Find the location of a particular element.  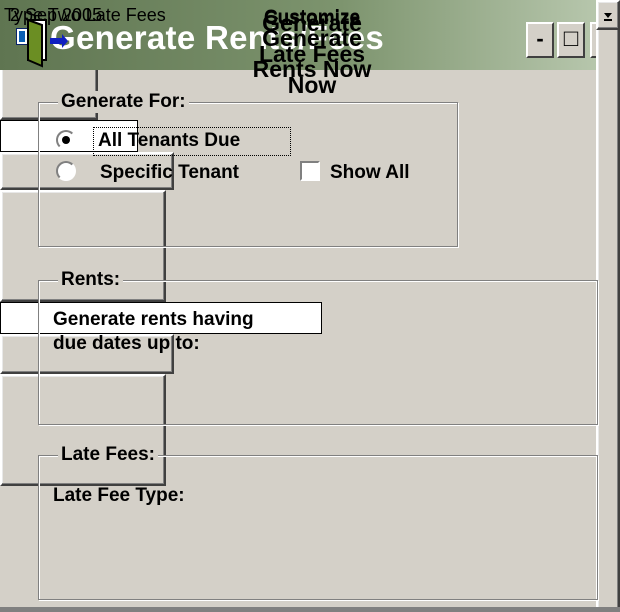

radio-specific-tenant is located at coordinates (66, 171).